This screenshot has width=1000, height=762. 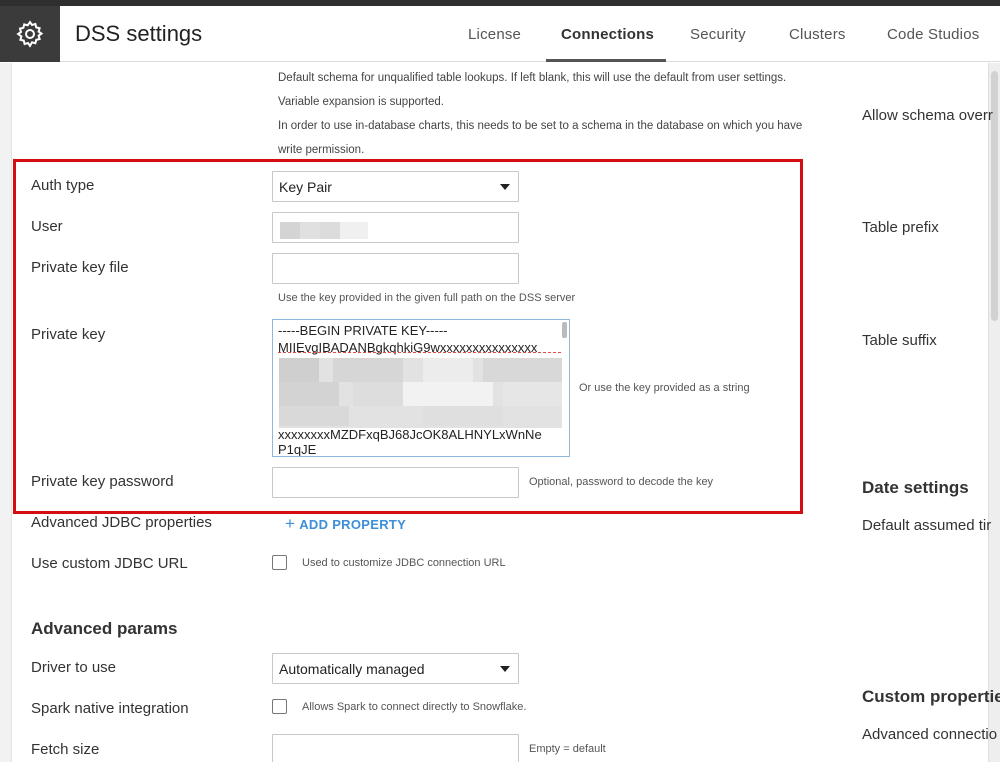 What do you see at coordinates (718, 34) in the screenshot?
I see `tab-security: Security` at bounding box center [718, 34].